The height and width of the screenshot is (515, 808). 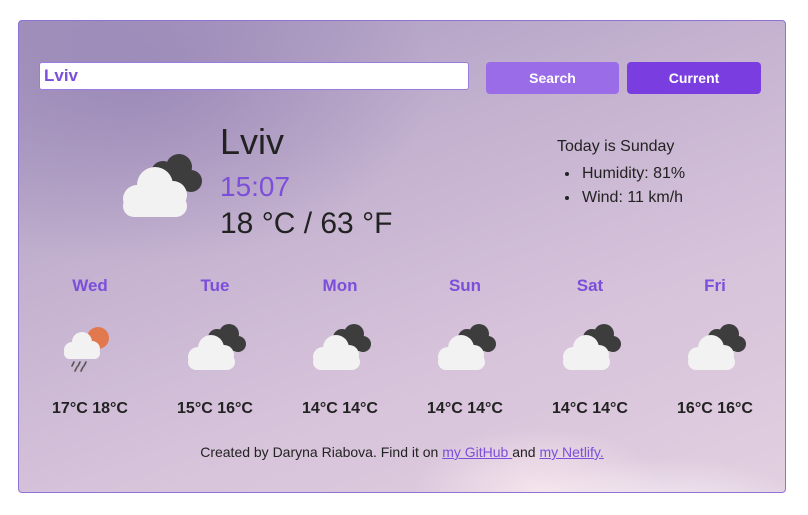 What do you see at coordinates (252, 141) in the screenshot?
I see `city-name: Lviv` at bounding box center [252, 141].